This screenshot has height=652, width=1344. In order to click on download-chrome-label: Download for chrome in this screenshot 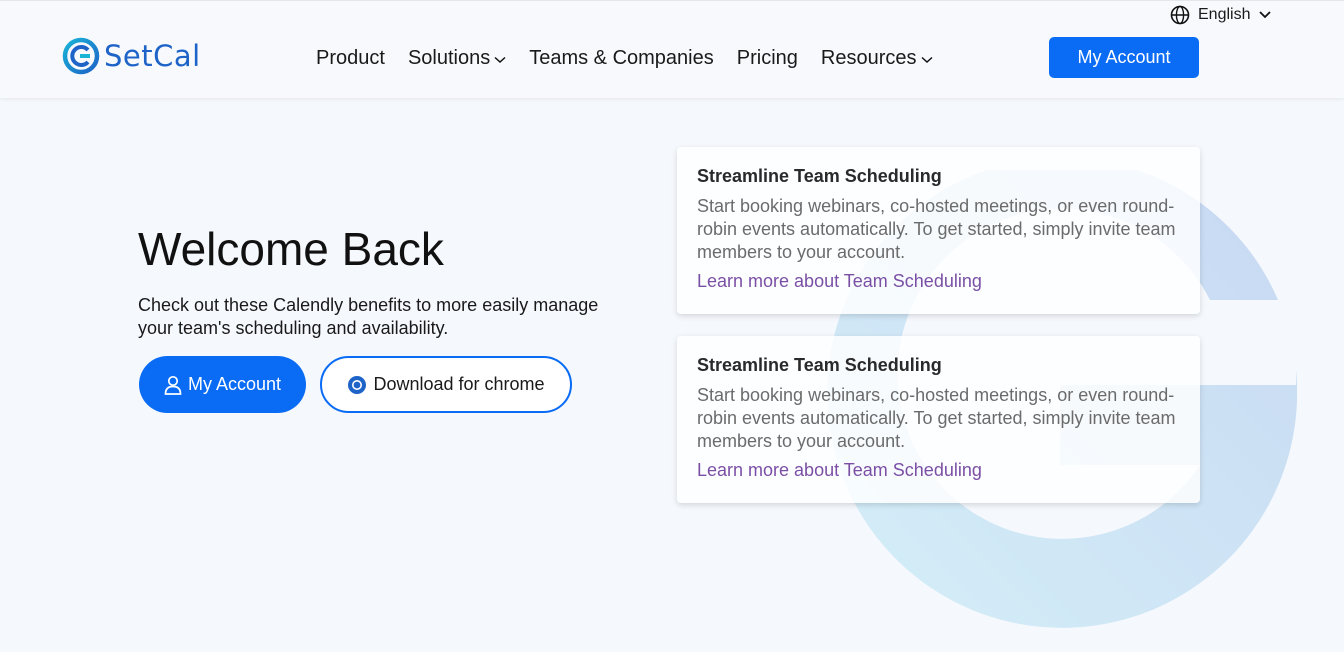, I will do `click(459, 384)`.